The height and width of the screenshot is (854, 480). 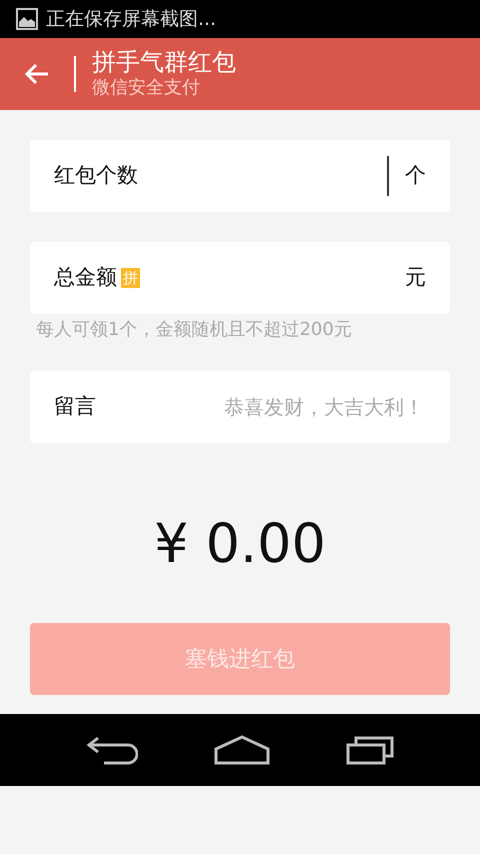 I want to click on form-row: 留言 恭喜发财，大吉大利！, so click(x=240, y=407).